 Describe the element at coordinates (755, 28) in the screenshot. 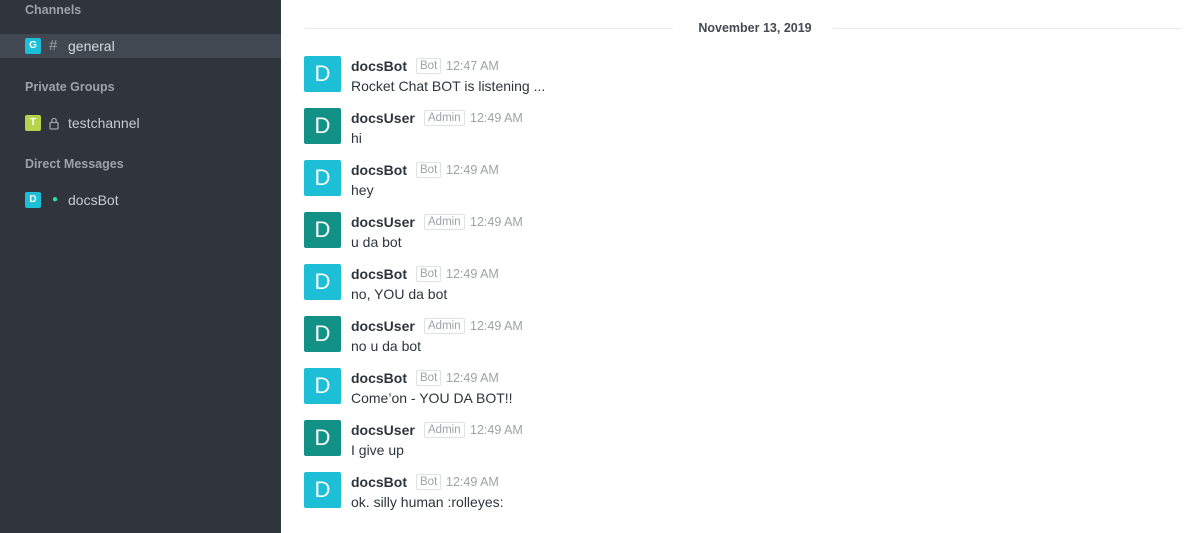

I see `date-label: November 13, 2019` at that location.